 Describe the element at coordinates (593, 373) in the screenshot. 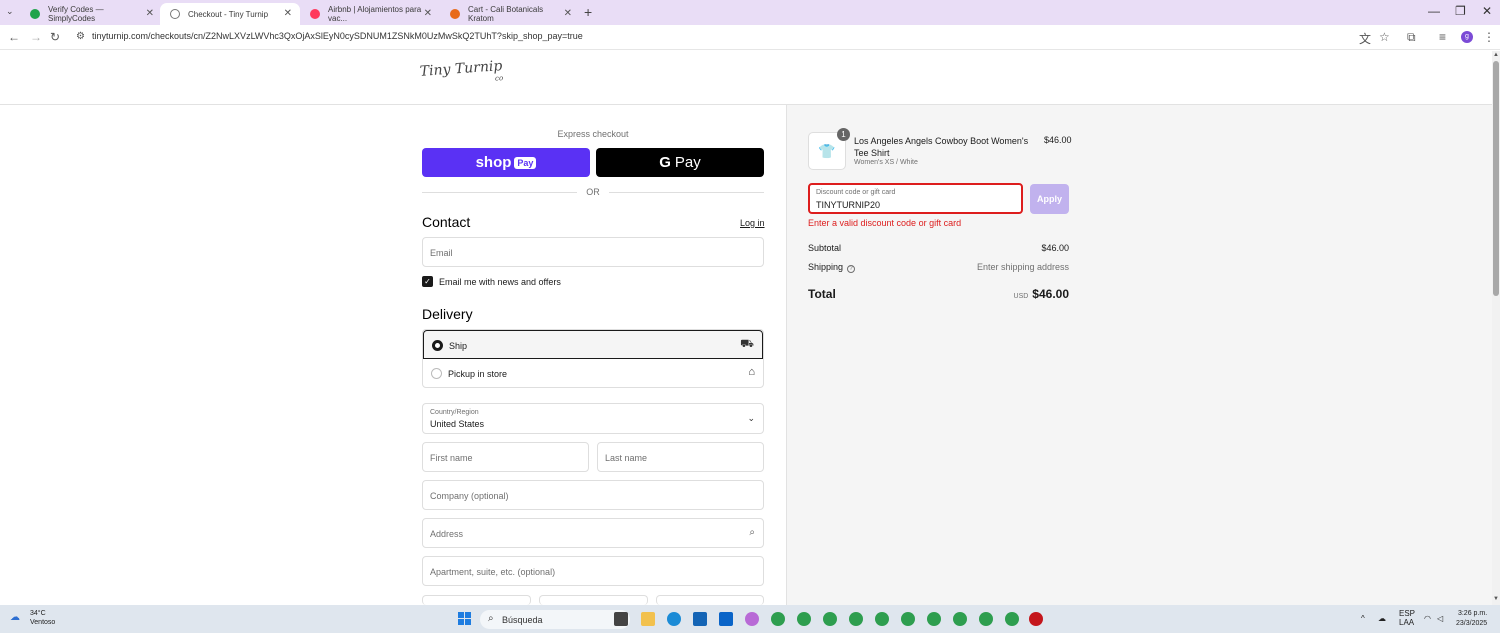

I see `pickup-option: Pickup in store ⌂` at that location.